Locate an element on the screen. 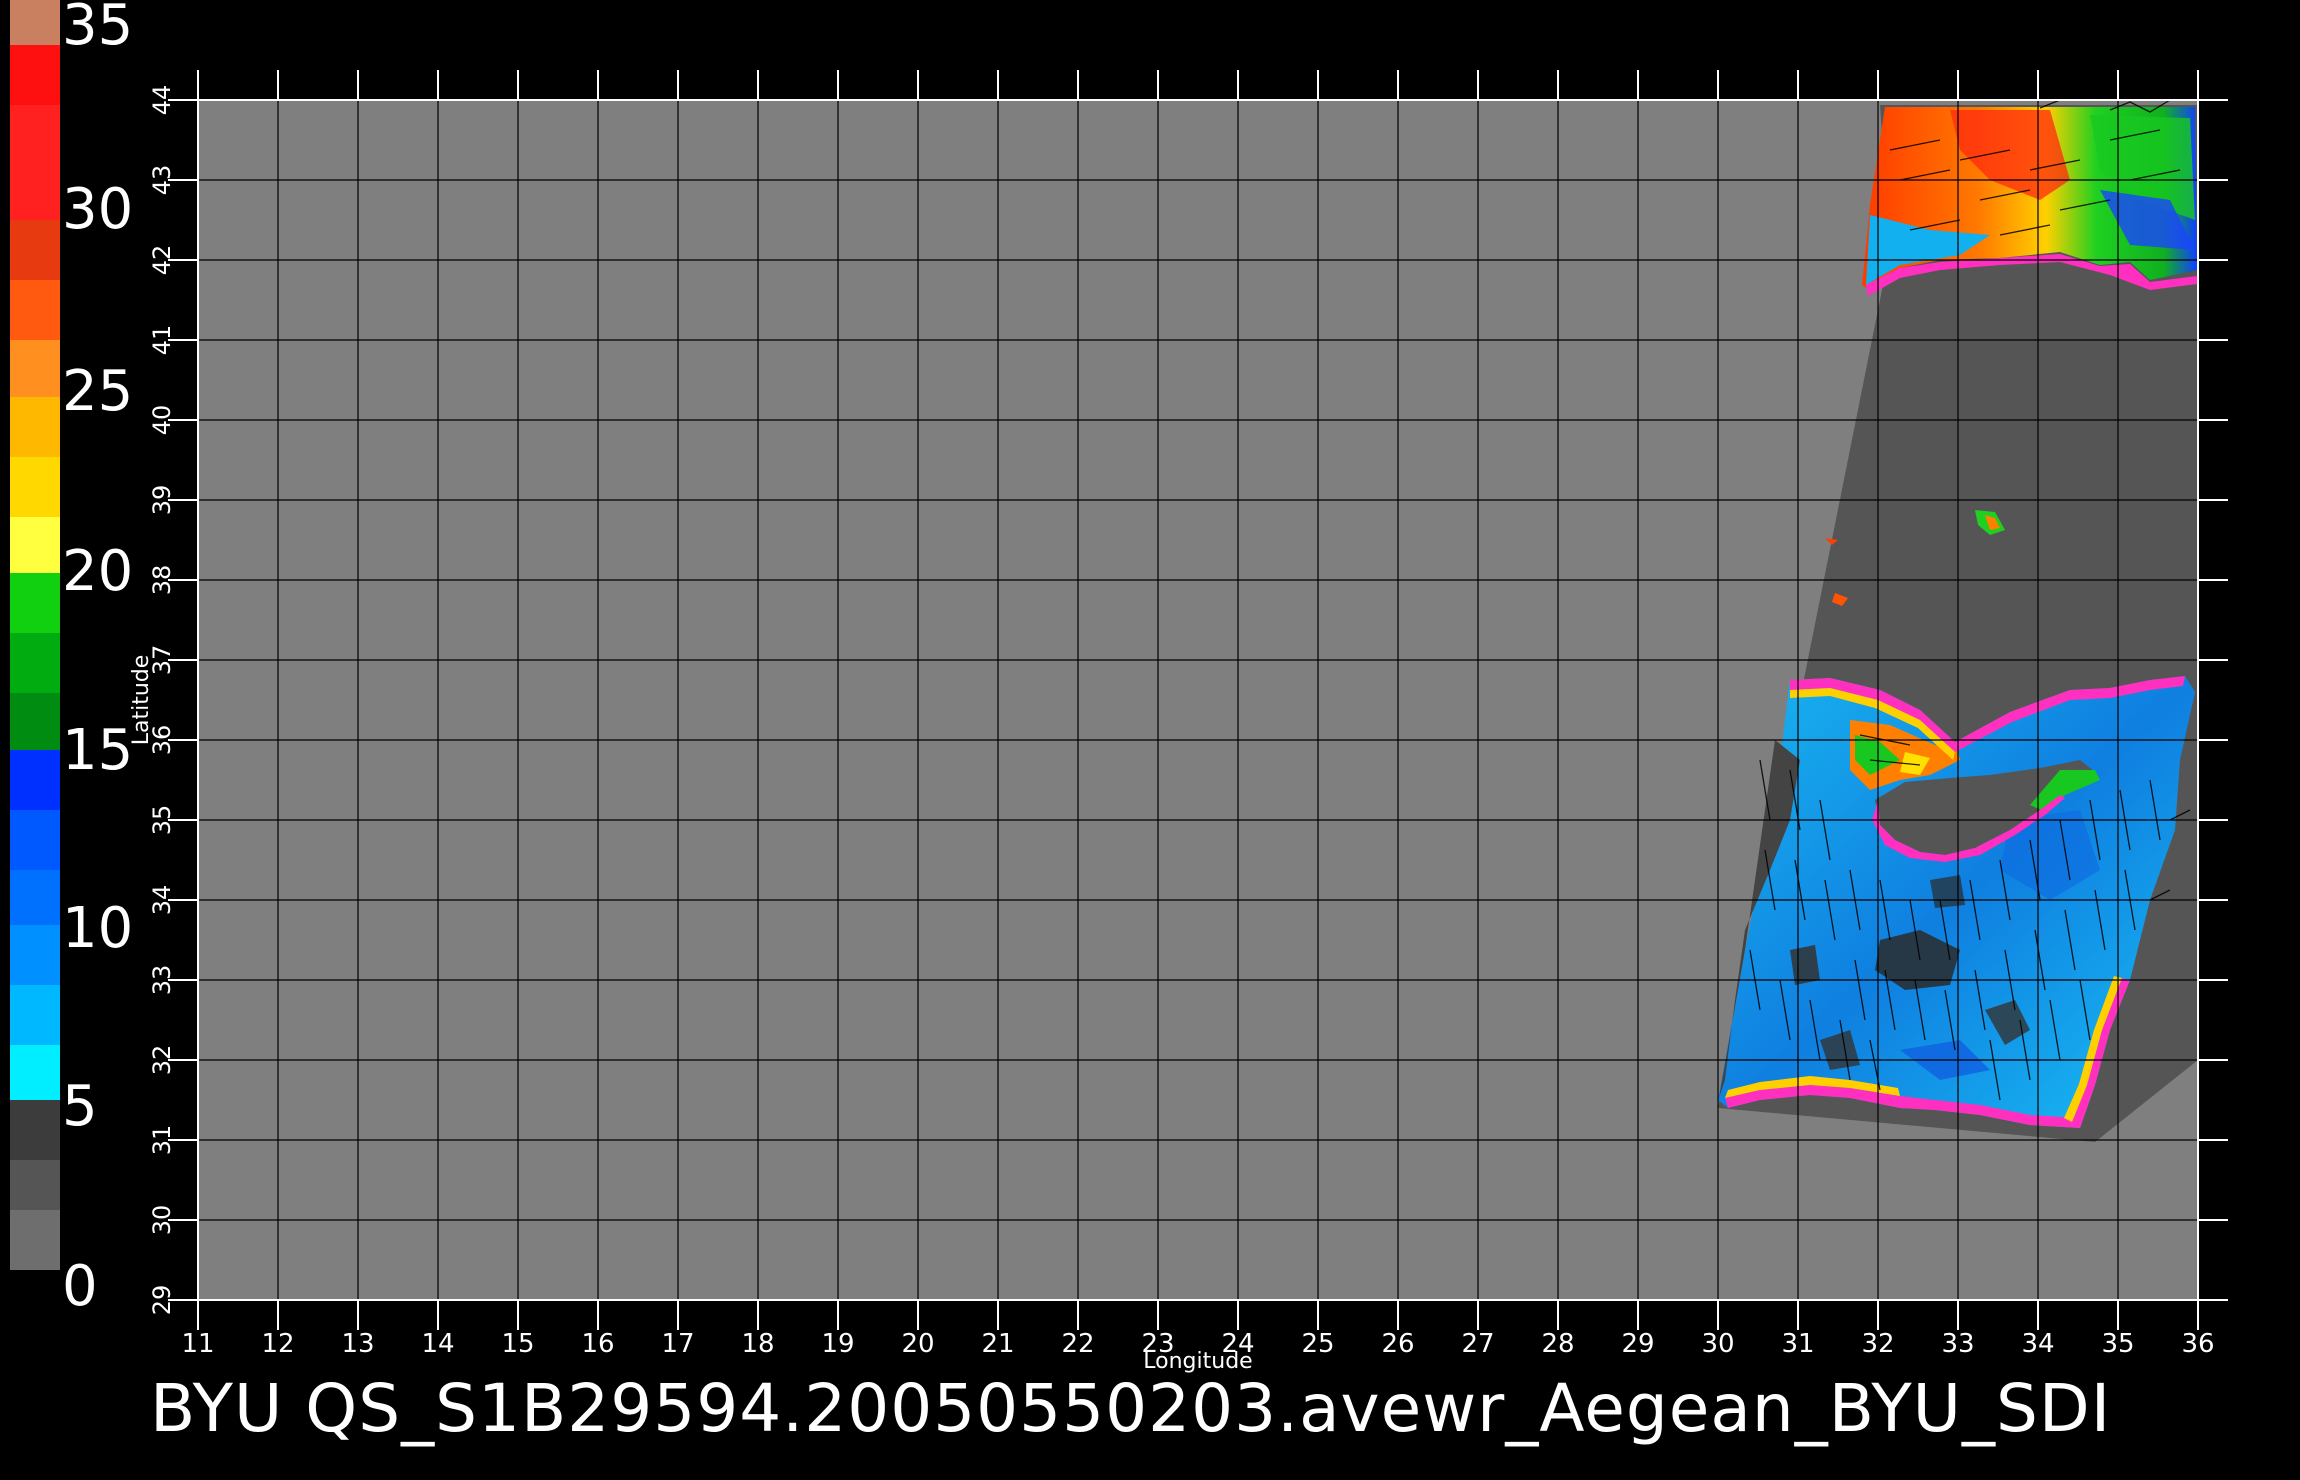 The width and height of the screenshot is (2300, 1480). colorbar-tick-label: 20 is located at coordinates (97, 571).